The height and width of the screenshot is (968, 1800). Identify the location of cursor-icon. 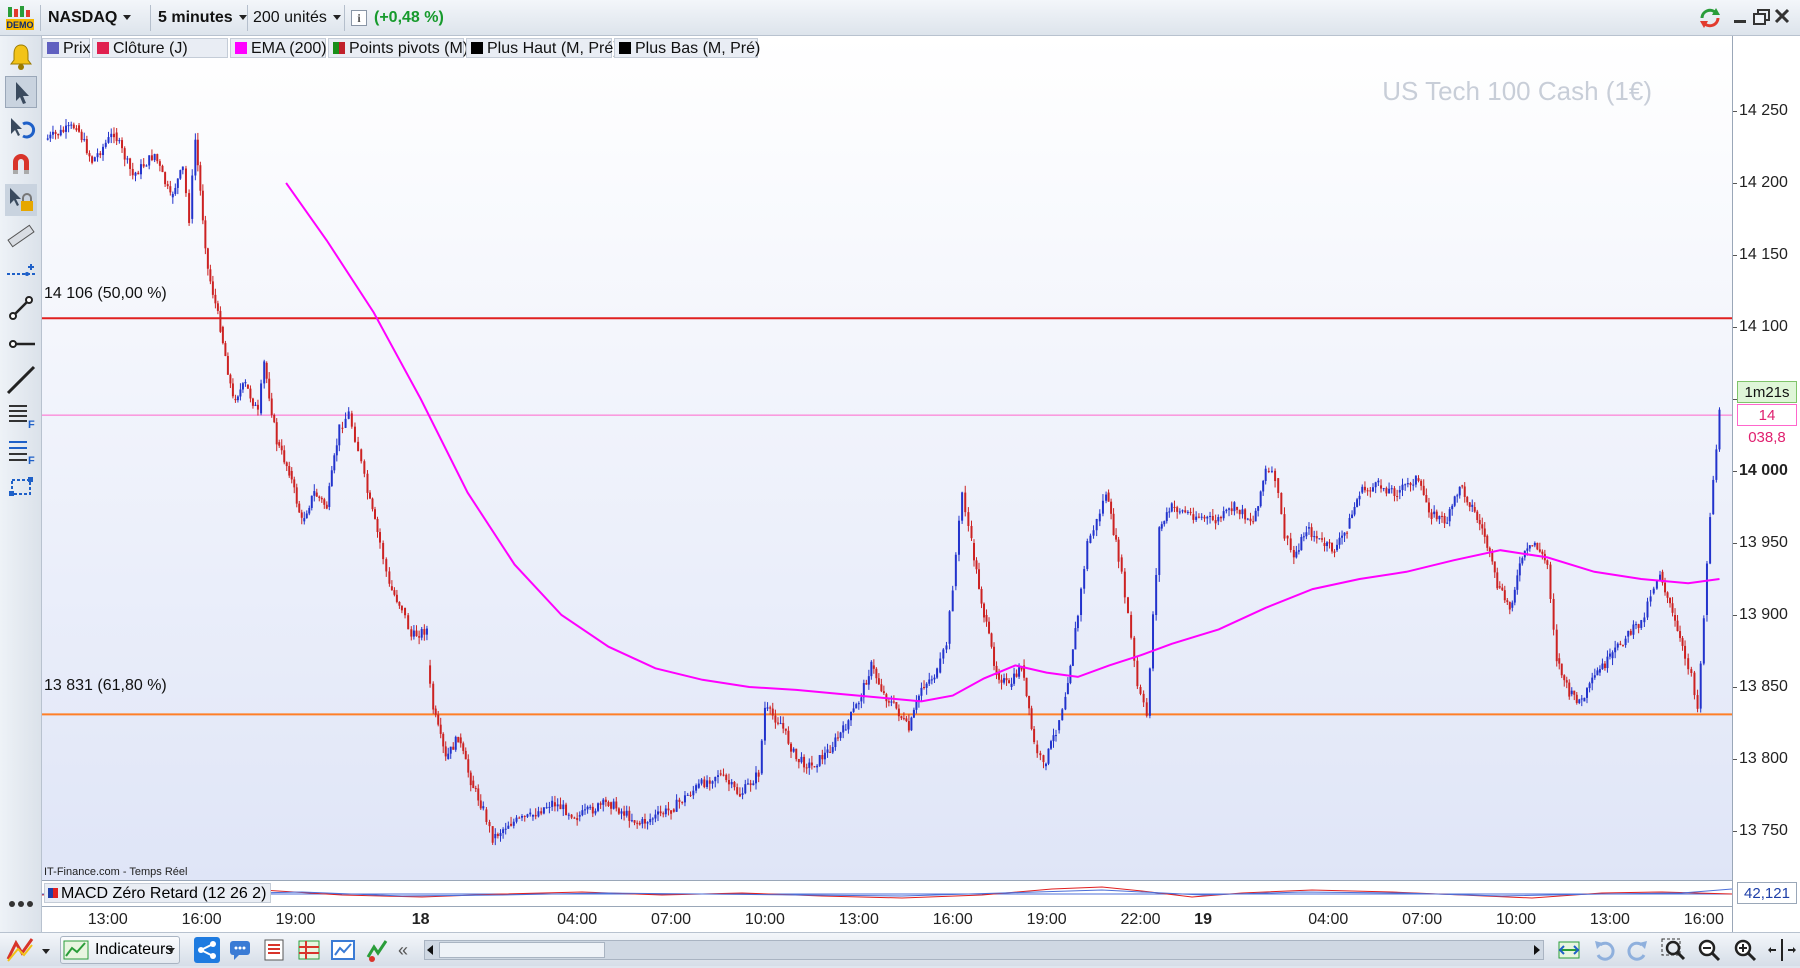
(21, 92).